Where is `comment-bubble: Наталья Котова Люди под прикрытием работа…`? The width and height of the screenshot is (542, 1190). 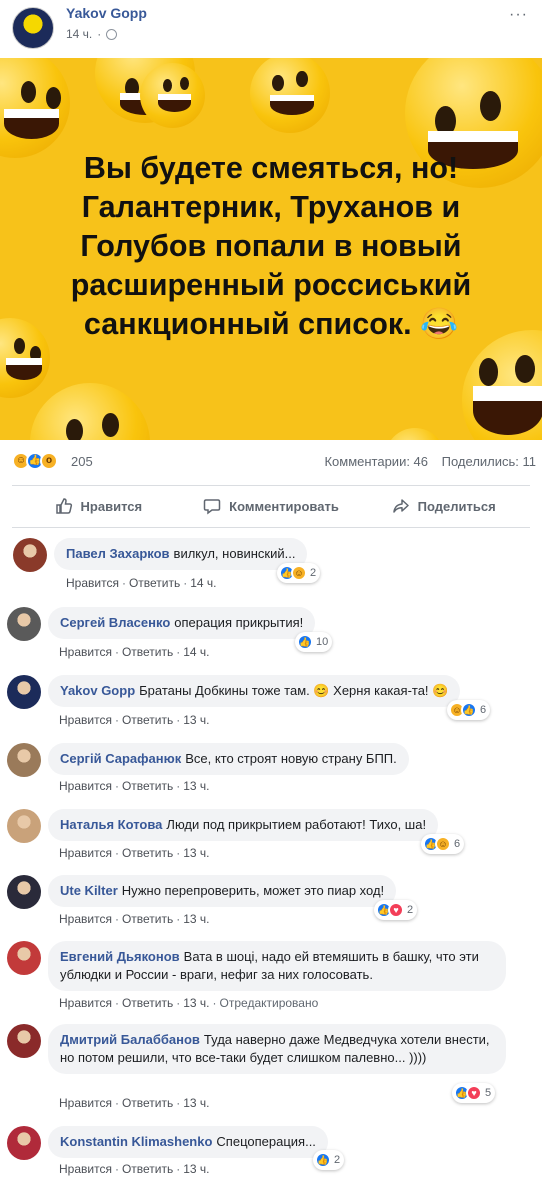
comment-bubble: Наталья Котова Люди под прикрытием работа… is located at coordinates (243, 825).